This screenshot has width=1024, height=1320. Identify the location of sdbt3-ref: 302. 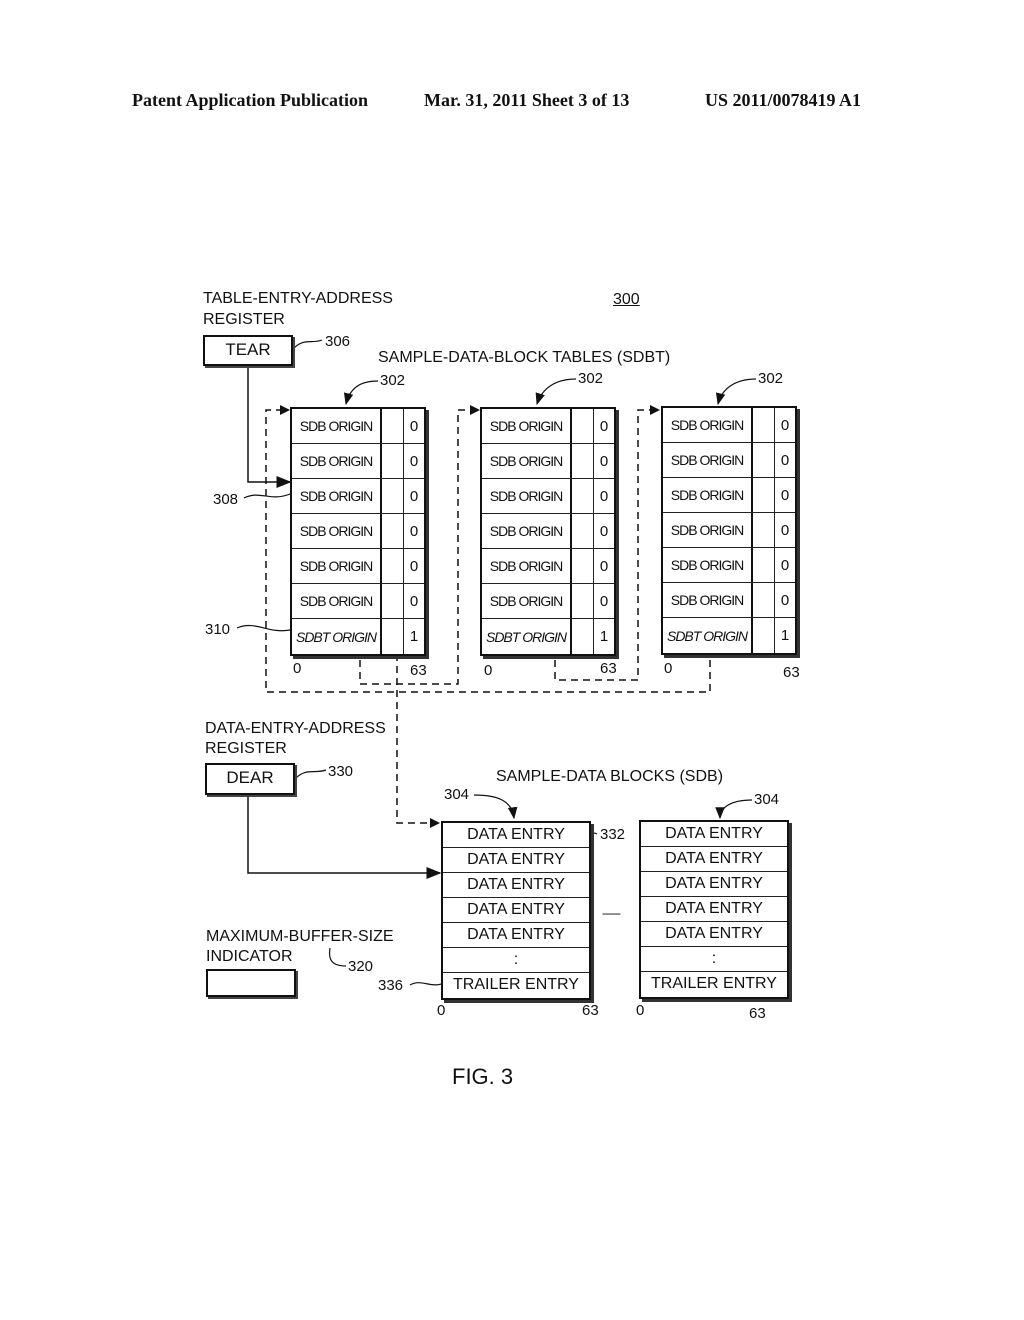
(771, 378).